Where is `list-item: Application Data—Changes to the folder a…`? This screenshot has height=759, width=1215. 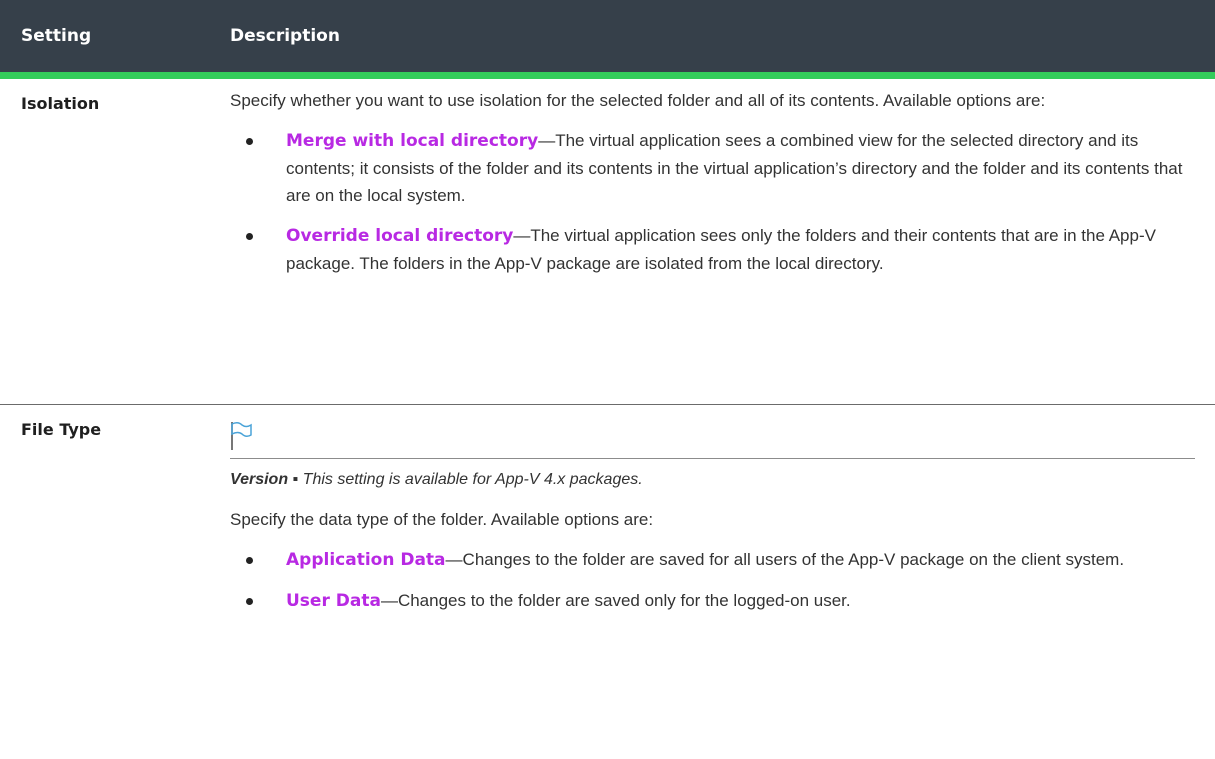 list-item: Application Data—Changes to the folder a… is located at coordinates (712, 560).